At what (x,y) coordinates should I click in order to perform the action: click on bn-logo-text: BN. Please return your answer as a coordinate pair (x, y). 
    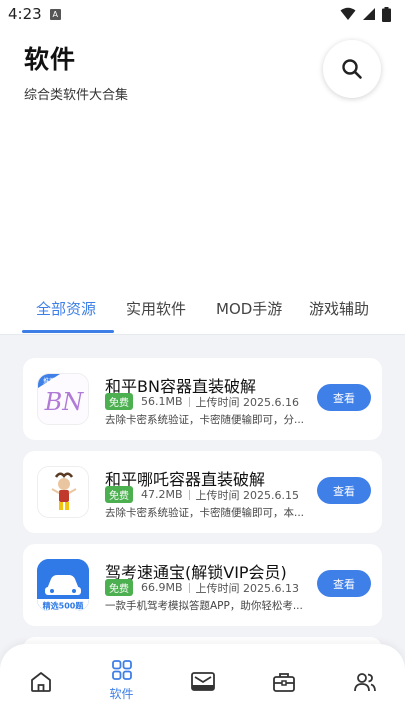
    Looking at the image, I should click on (64, 402).